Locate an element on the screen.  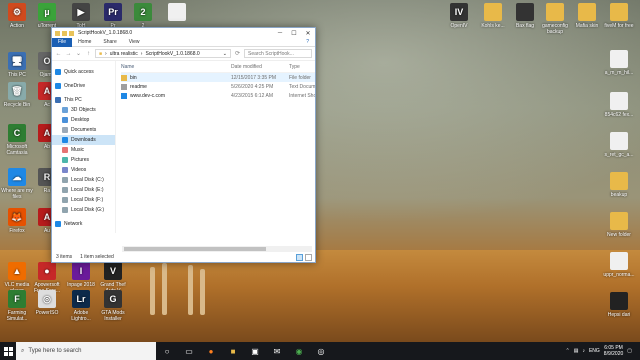
tray-chevron-icon: ⌃ is located at coordinates (568, 351).